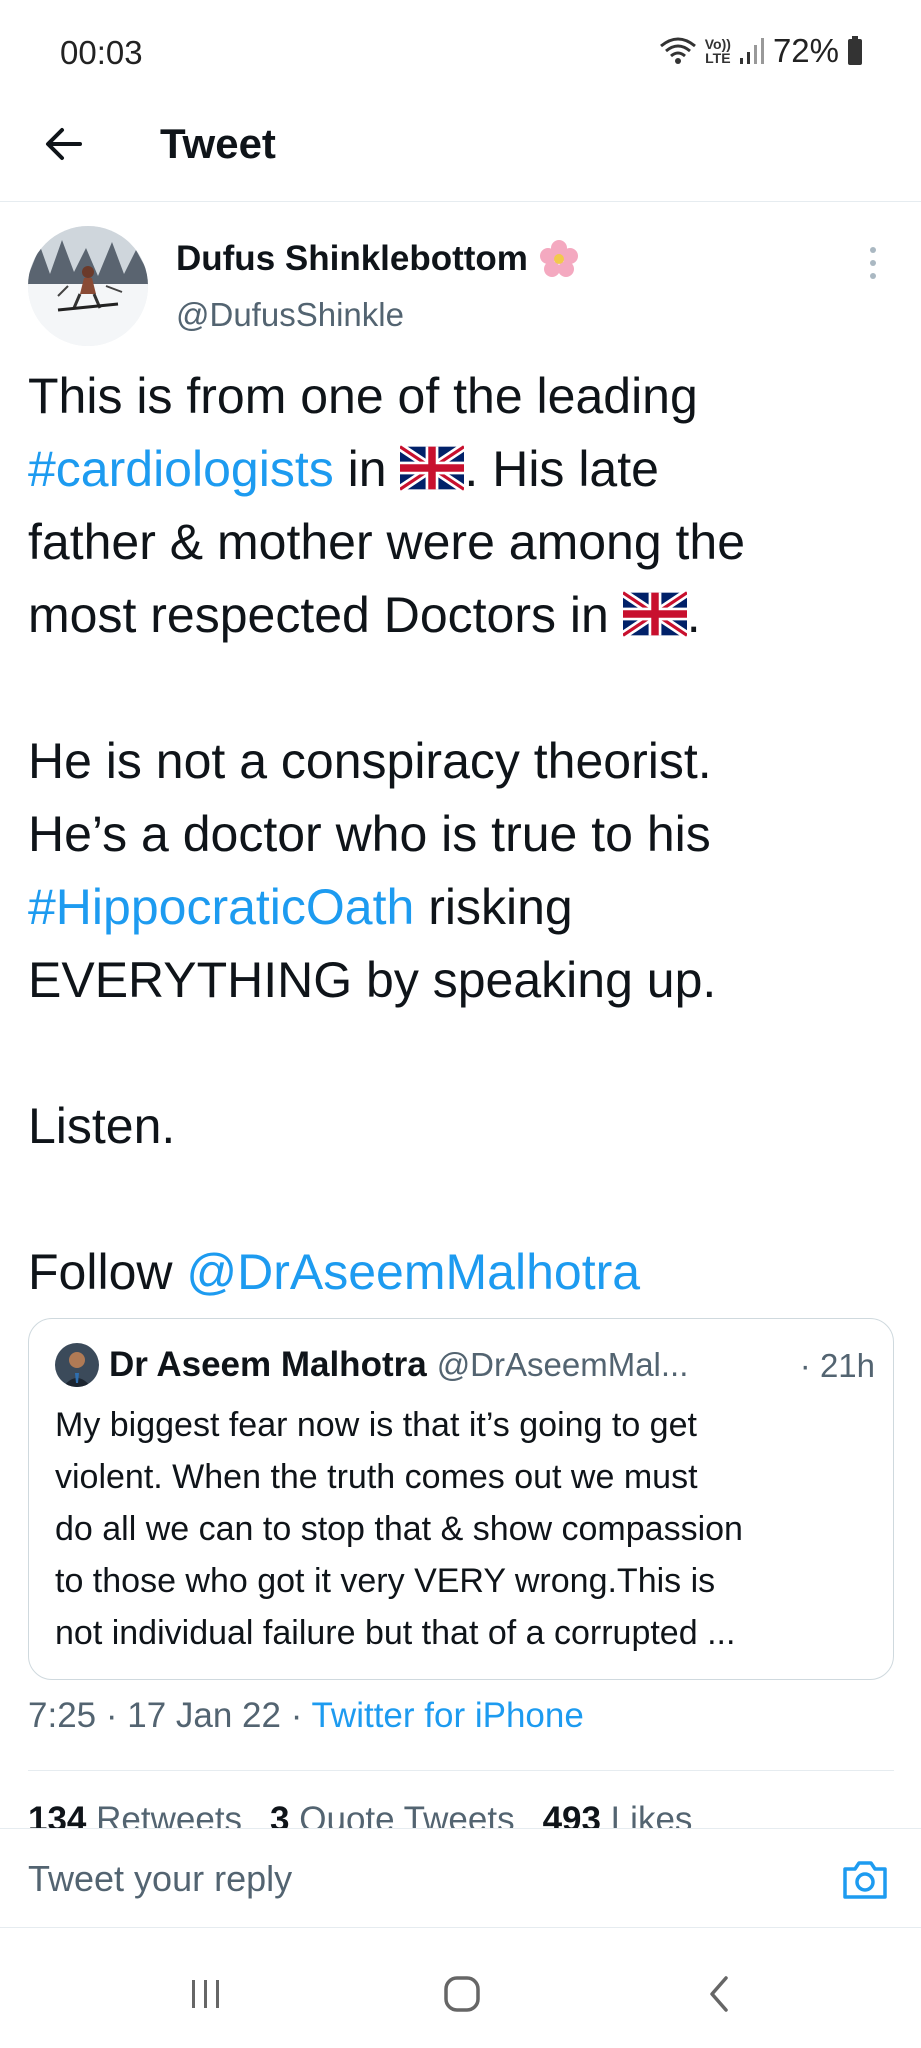 The width and height of the screenshot is (921, 2048). What do you see at coordinates (107, 1272) in the screenshot?
I see `tweet-fragment: Follow` at bounding box center [107, 1272].